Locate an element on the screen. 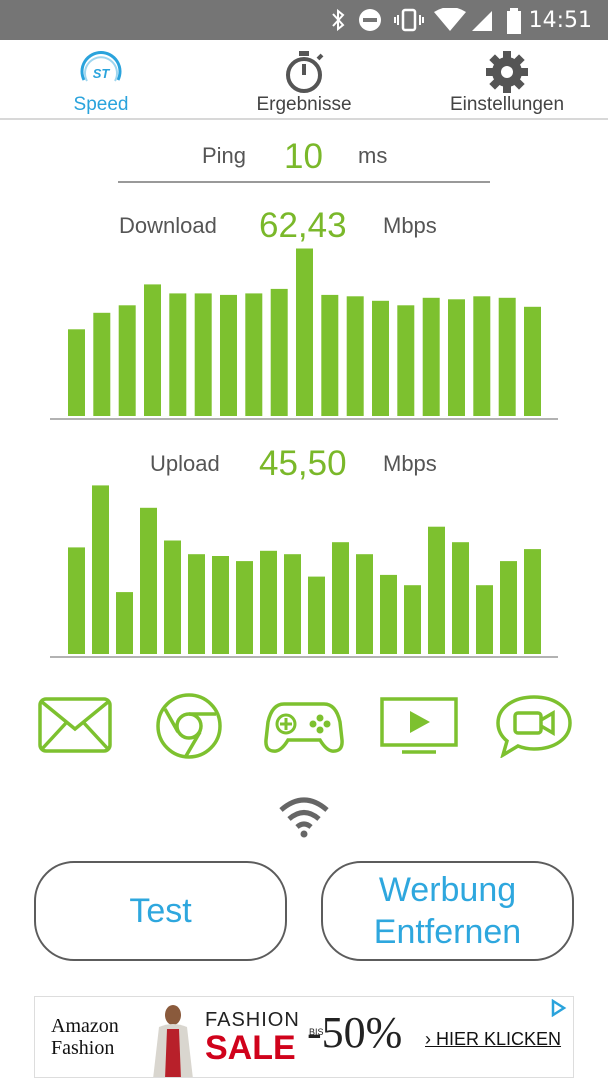 Image resolution: width=608 pixels, height=1080 pixels. ad-model-image is located at coordinates (173, 1041).